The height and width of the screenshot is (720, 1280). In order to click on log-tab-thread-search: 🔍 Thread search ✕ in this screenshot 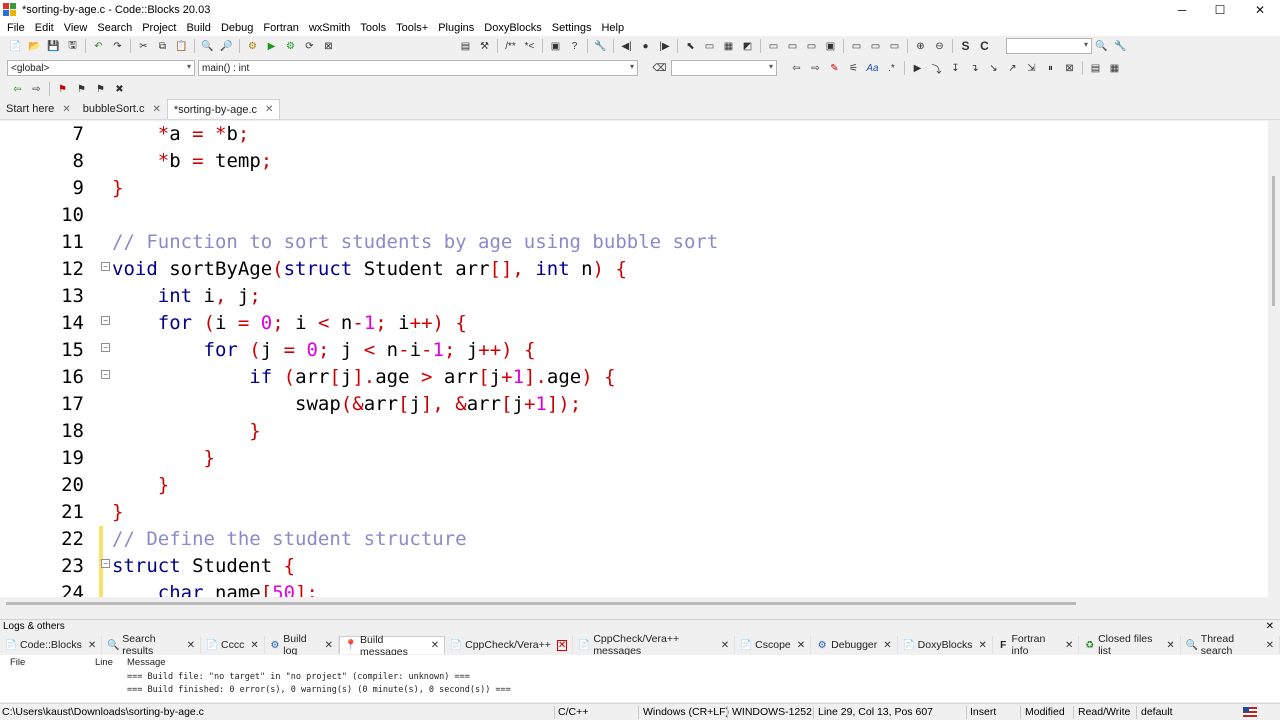, I will do `click(1230, 645)`.